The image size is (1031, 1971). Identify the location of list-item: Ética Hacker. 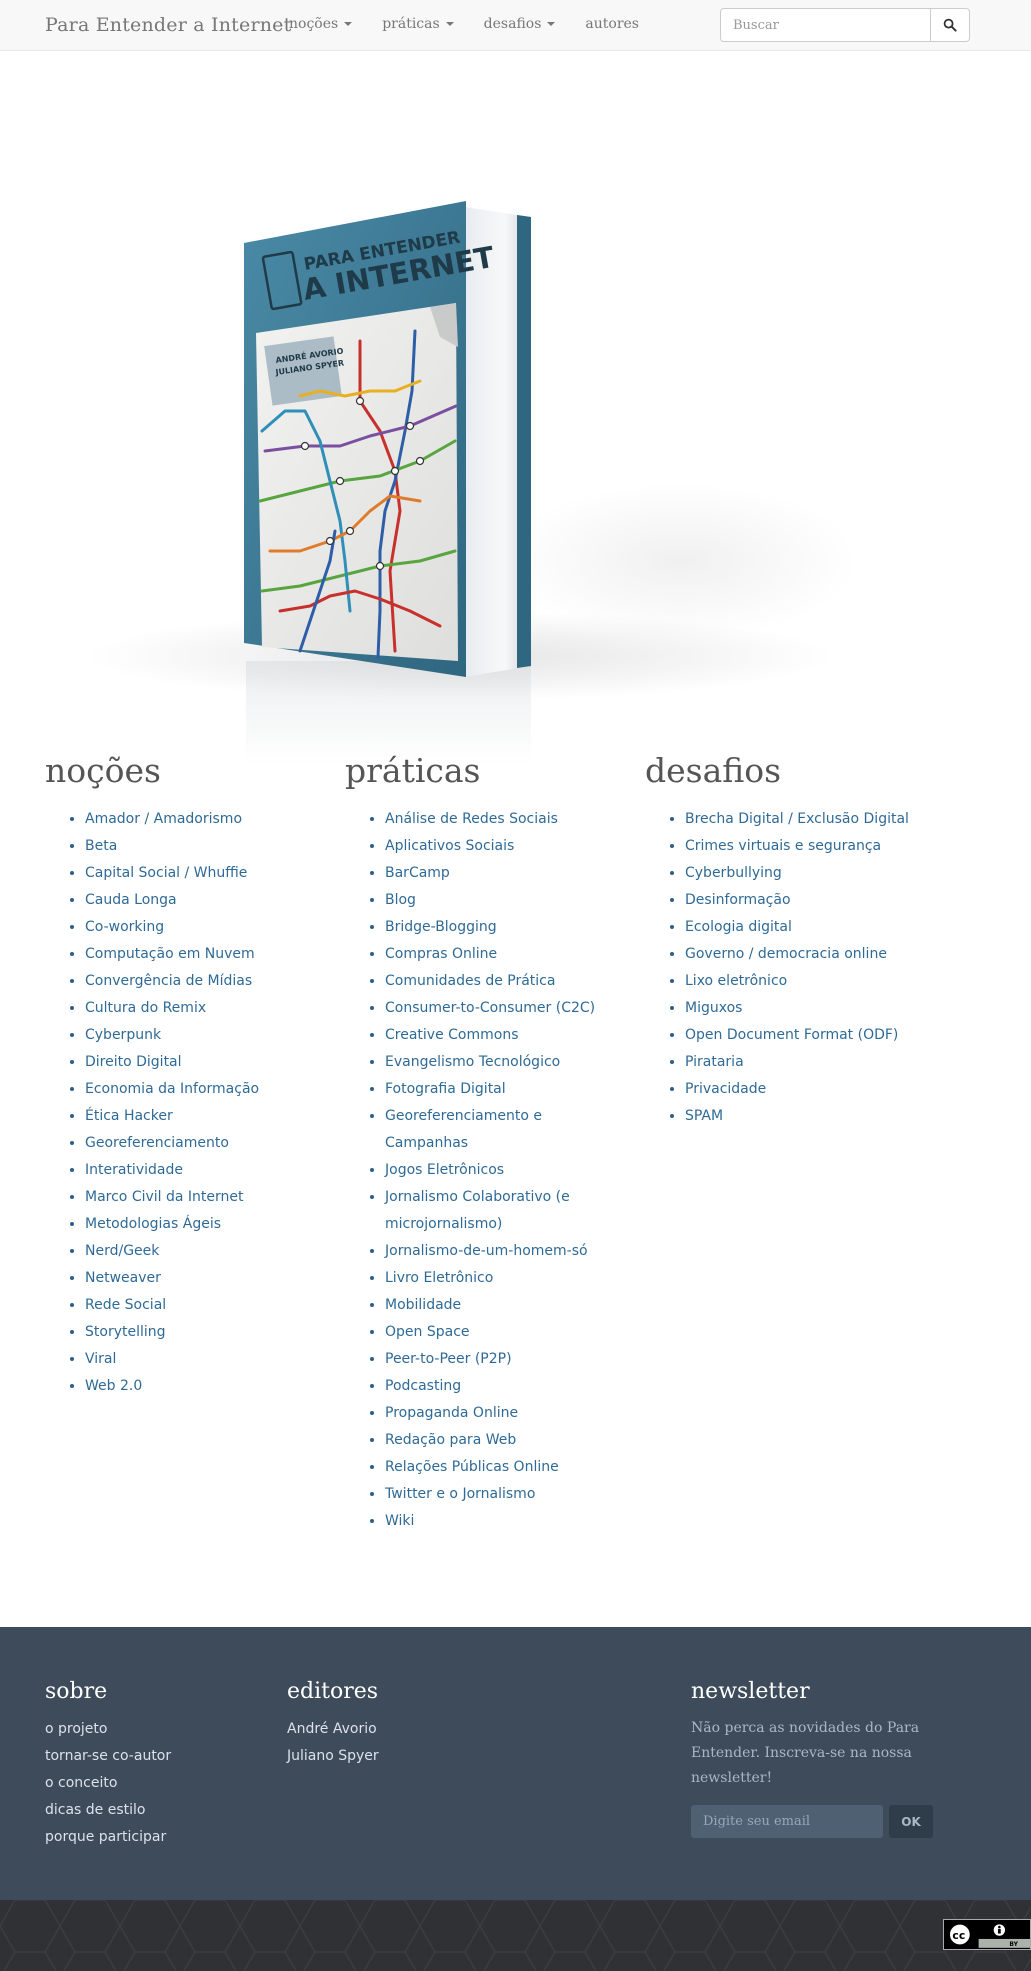
(172, 1116).